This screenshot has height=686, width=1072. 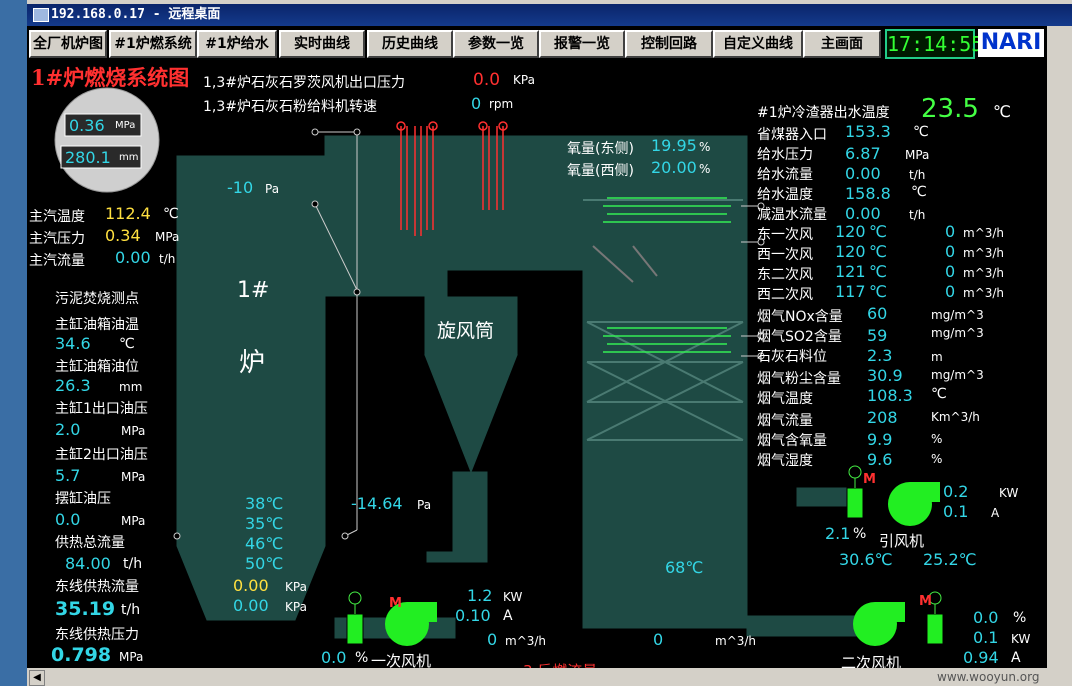 I want to click on cyclone-dipleg, so click(x=470, y=517).